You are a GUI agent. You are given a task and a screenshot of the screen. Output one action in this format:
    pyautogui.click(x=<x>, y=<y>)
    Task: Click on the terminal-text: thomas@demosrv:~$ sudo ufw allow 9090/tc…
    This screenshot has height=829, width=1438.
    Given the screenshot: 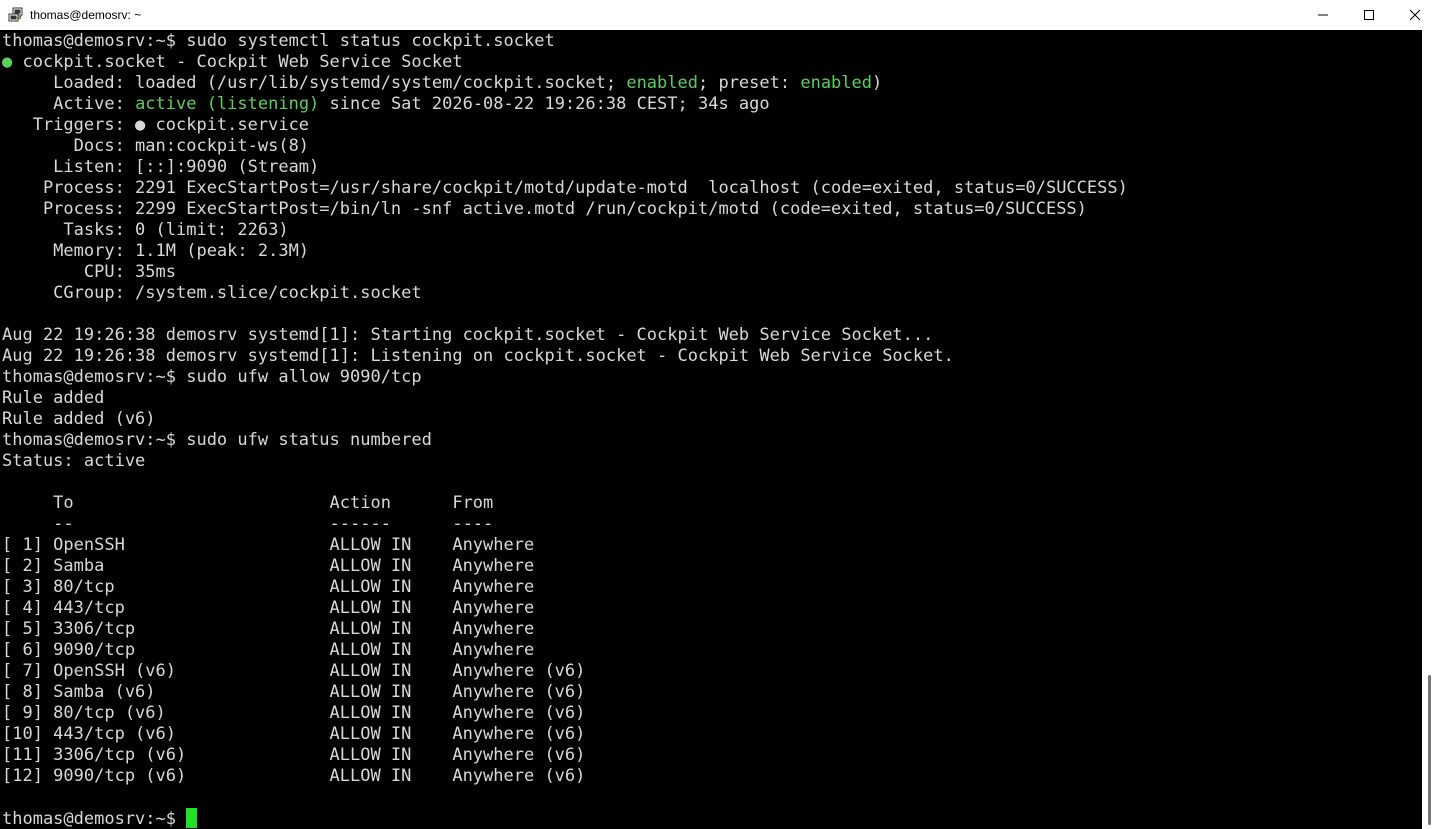 What is the action you would take?
    pyautogui.click(x=212, y=377)
    